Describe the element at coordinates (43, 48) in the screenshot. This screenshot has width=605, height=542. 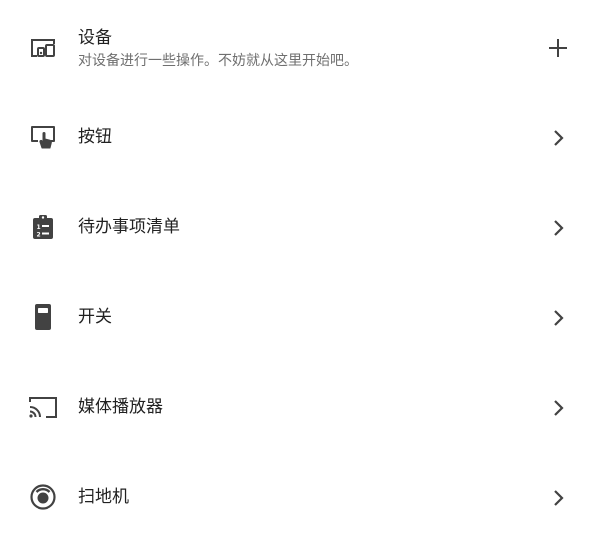
I see `devices-icon` at that location.